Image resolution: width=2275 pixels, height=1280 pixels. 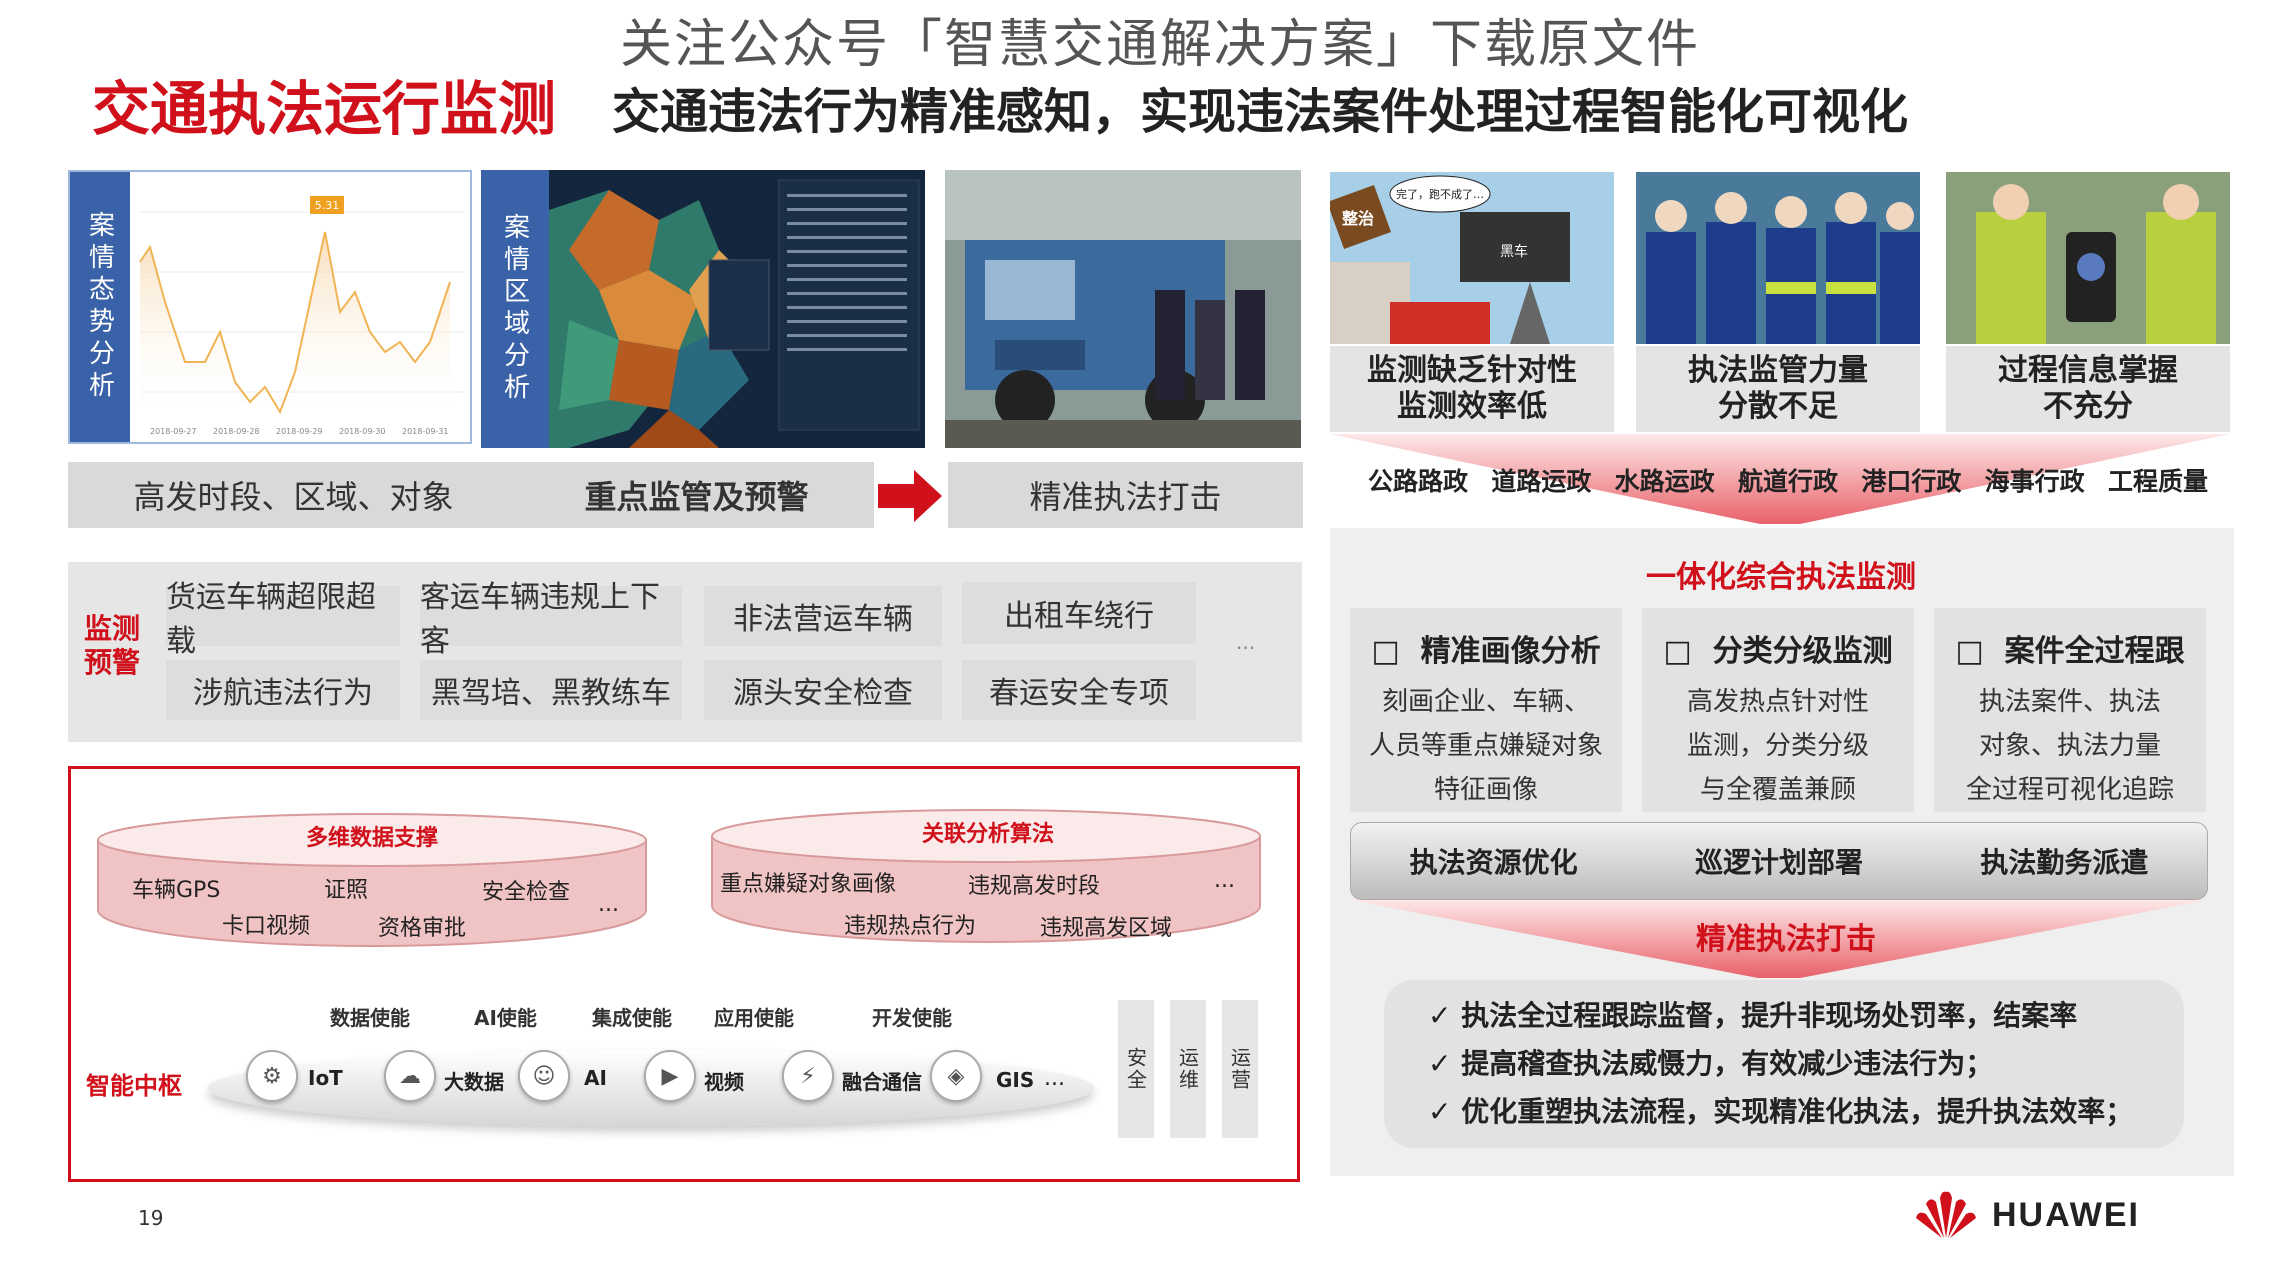 What do you see at coordinates (737, 309) in the screenshot?
I see `region-map` at bounding box center [737, 309].